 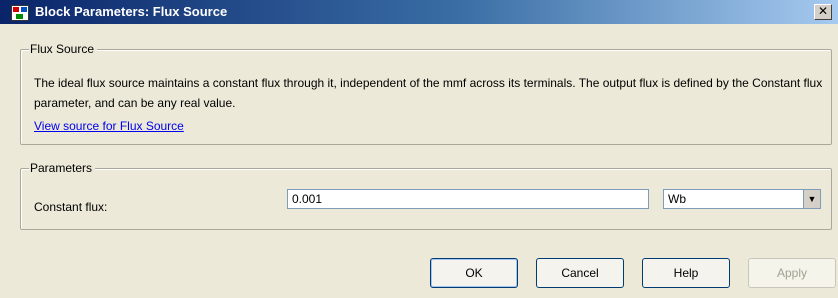 What do you see at coordinates (792, 273) in the screenshot?
I see `apply-button: Apply` at bounding box center [792, 273].